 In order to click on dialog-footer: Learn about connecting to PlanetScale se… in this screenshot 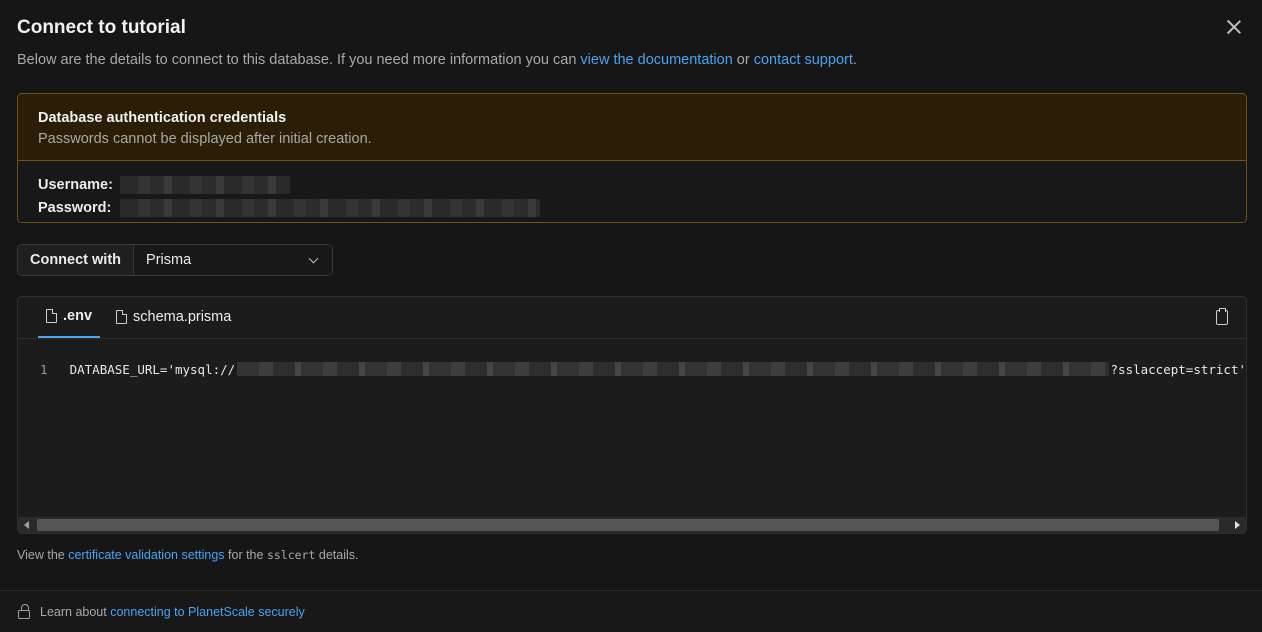, I will do `click(631, 611)`.